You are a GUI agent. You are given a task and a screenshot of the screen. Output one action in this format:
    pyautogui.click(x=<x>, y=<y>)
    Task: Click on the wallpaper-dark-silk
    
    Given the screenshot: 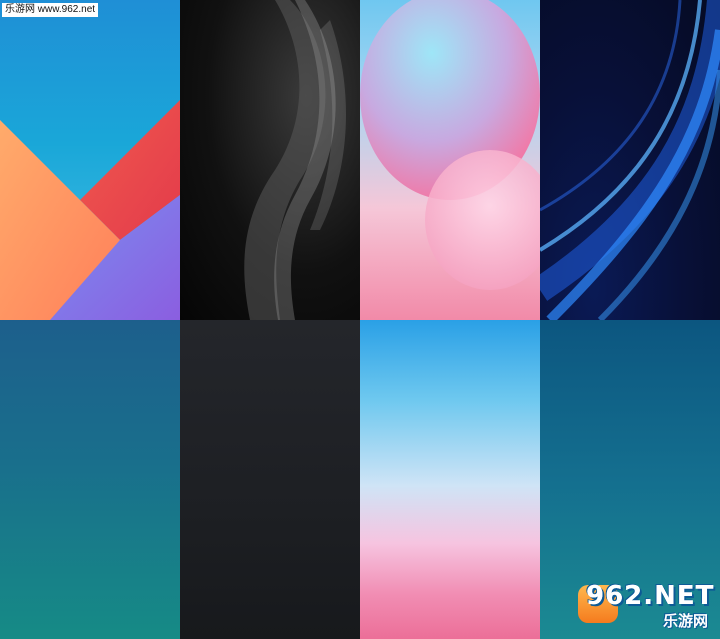 What is the action you would take?
    pyautogui.click(x=270, y=160)
    